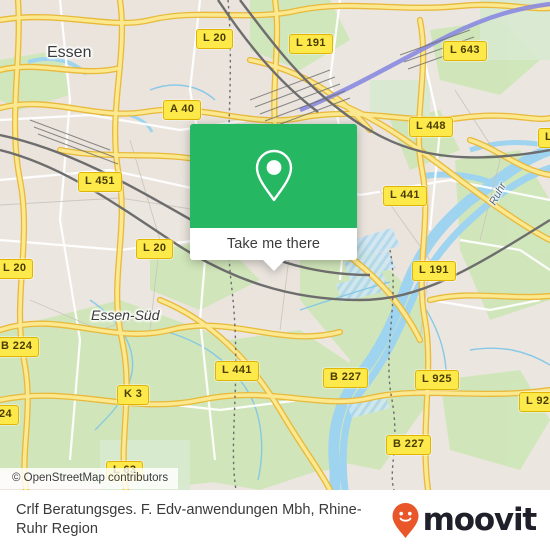 Image resolution: width=550 pixels, height=550 pixels. What do you see at coordinates (20, 347) in the screenshot?
I see `road-shield: B 224` at bounding box center [20, 347].